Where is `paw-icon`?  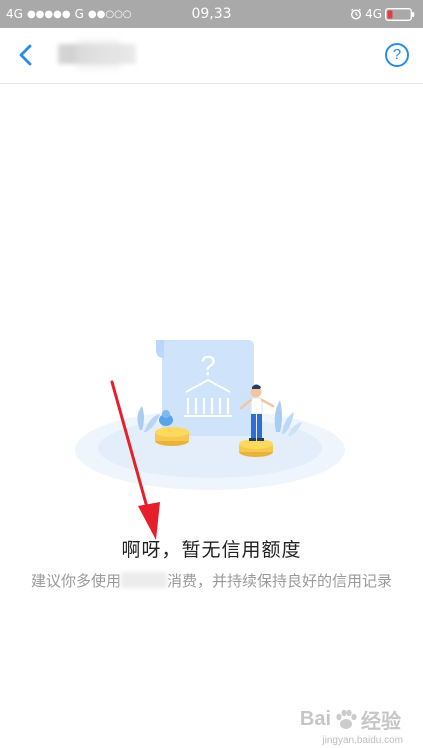
paw-icon is located at coordinates (346, 719).